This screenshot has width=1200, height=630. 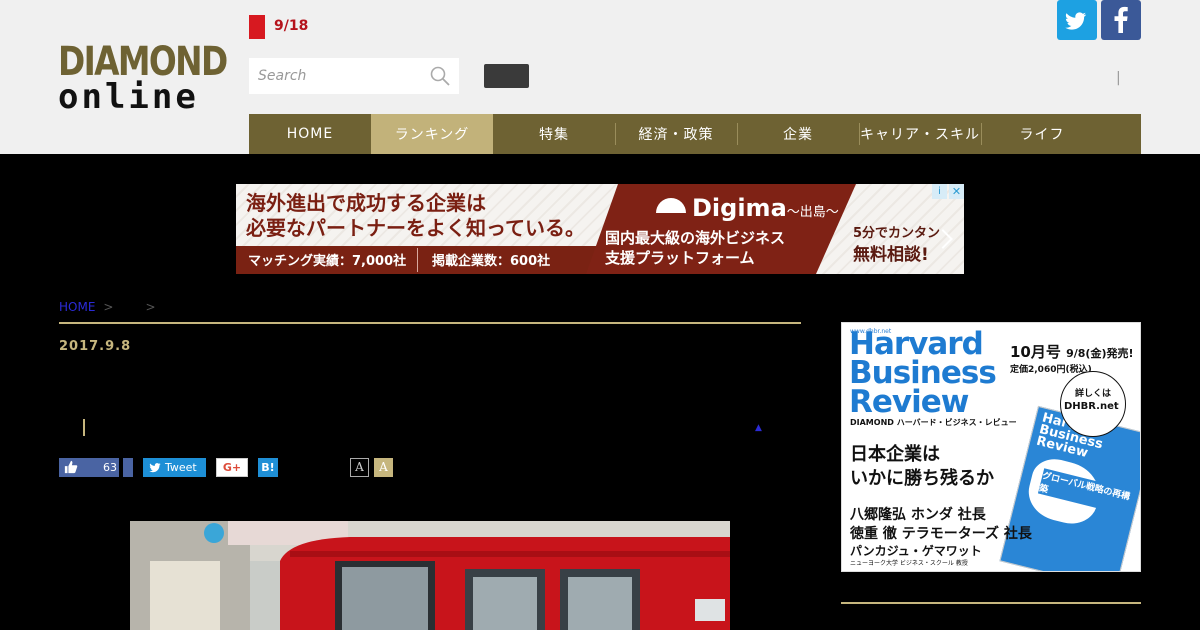 What do you see at coordinates (128, 467) in the screenshot?
I see `like-count-tail` at bounding box center [128, 467].